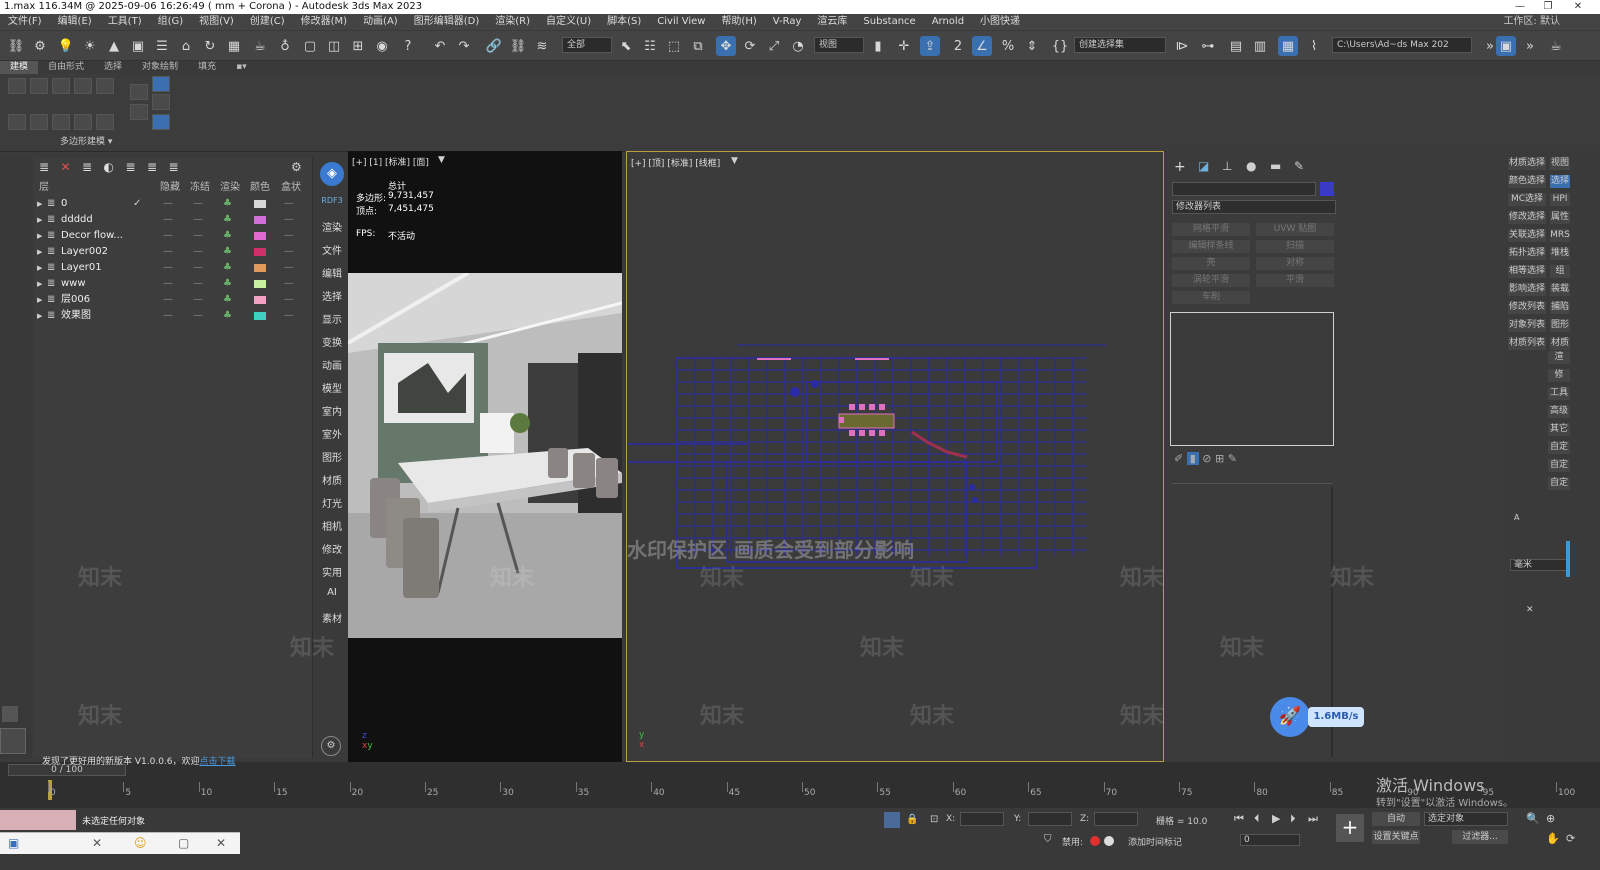  I want to click on ribbon-vertex-icon, so click(161, 84).